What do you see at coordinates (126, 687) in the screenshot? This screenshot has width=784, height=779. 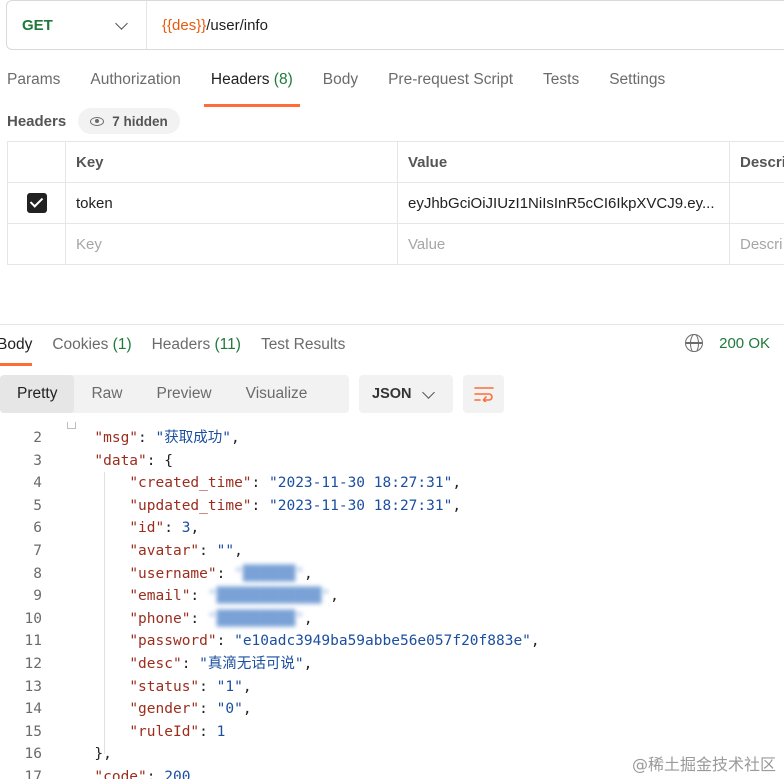 I see `code-line: 13 "status": "1",` at bounding box center [126, 687].